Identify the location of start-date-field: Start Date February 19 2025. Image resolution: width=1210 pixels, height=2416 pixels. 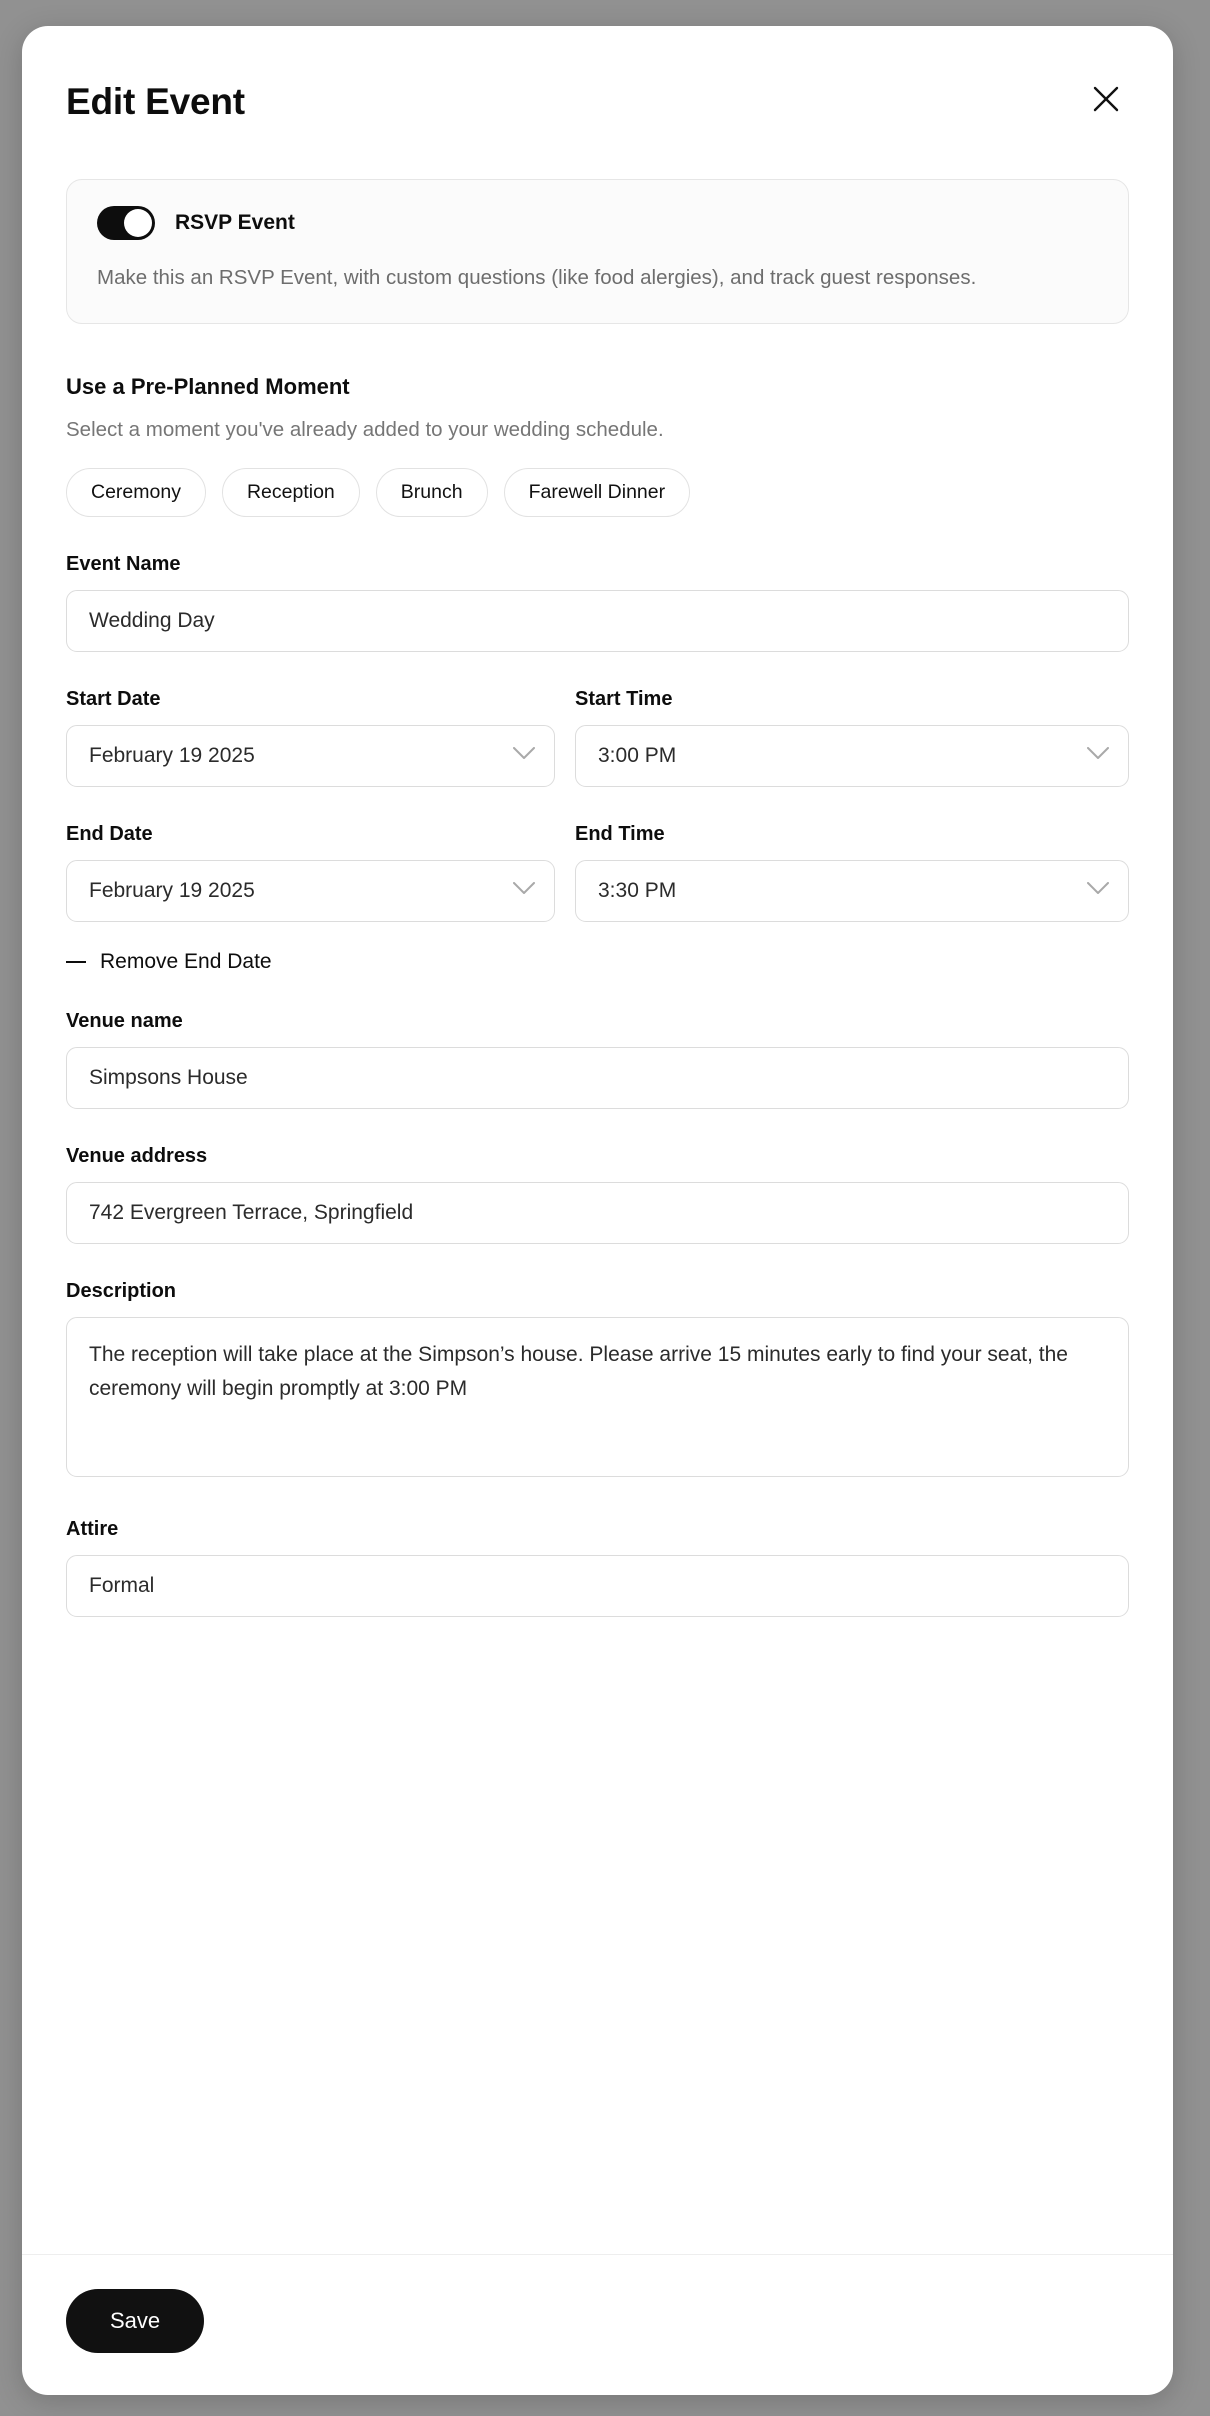
(310, 737).